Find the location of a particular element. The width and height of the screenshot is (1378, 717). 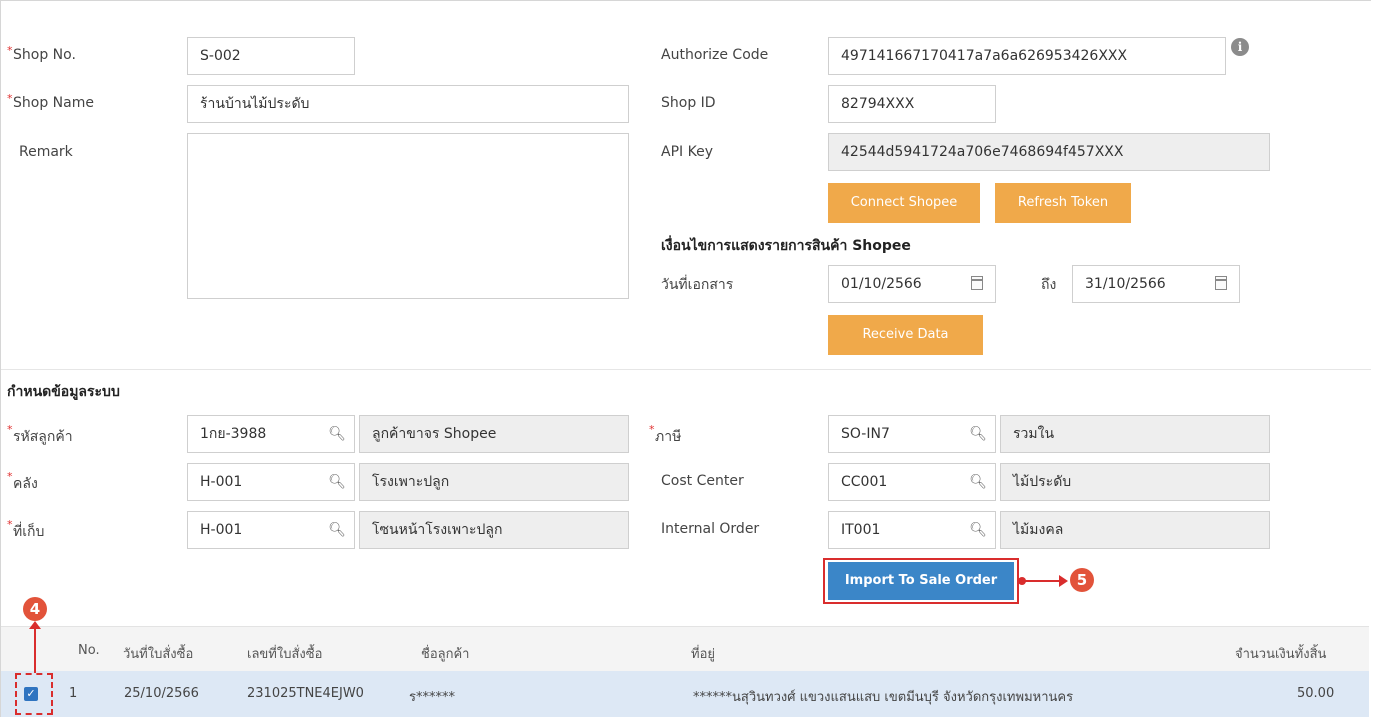

table-header is located at coordinates (685, 649).